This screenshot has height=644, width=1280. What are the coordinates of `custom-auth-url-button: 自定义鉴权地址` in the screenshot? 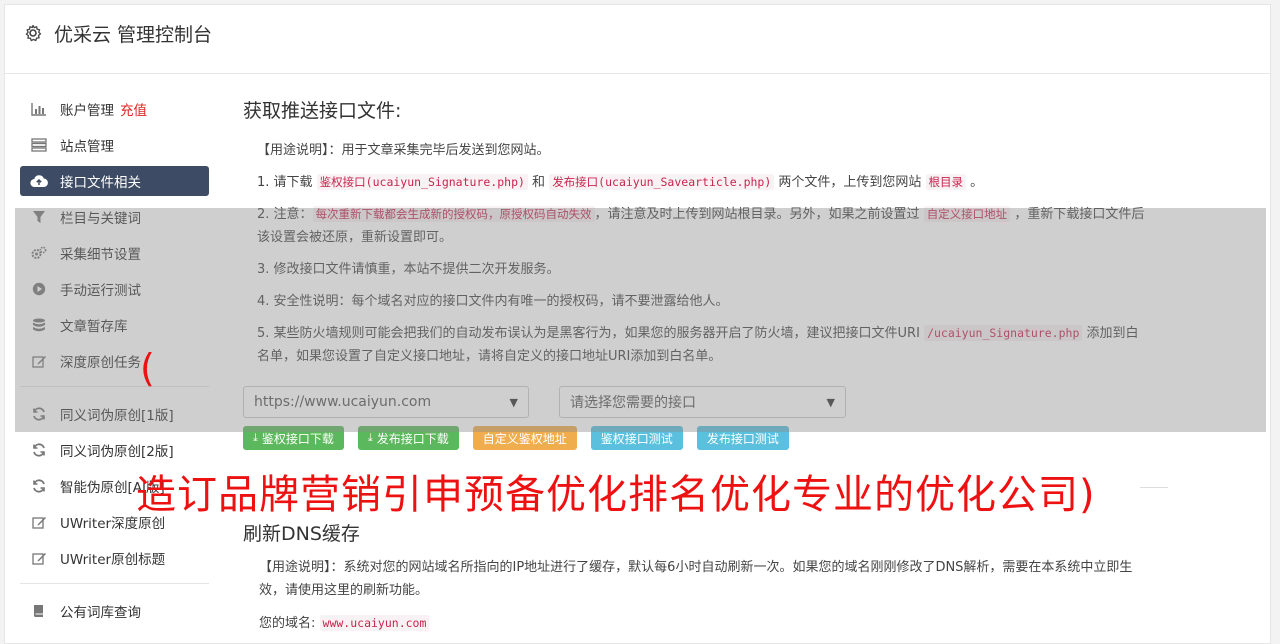 It's located at (524, 438).